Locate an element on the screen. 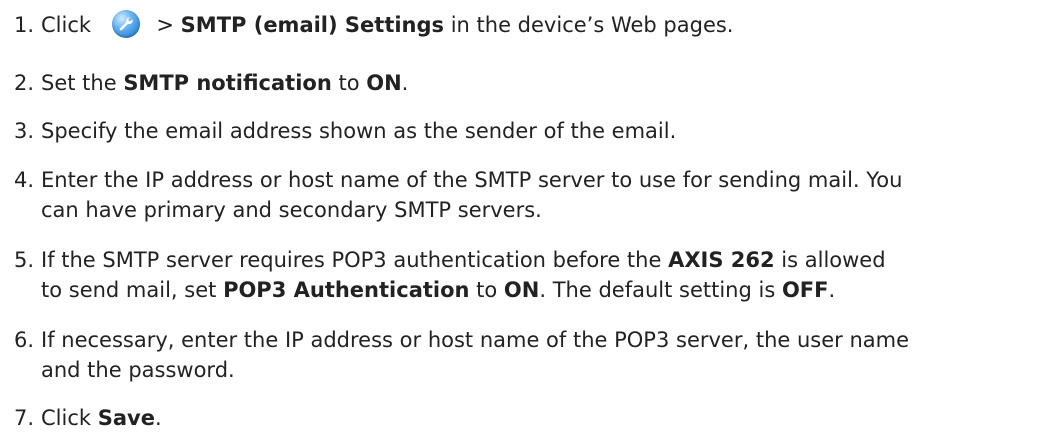  wrench-settings-icon is located at coordinates (125, 24).